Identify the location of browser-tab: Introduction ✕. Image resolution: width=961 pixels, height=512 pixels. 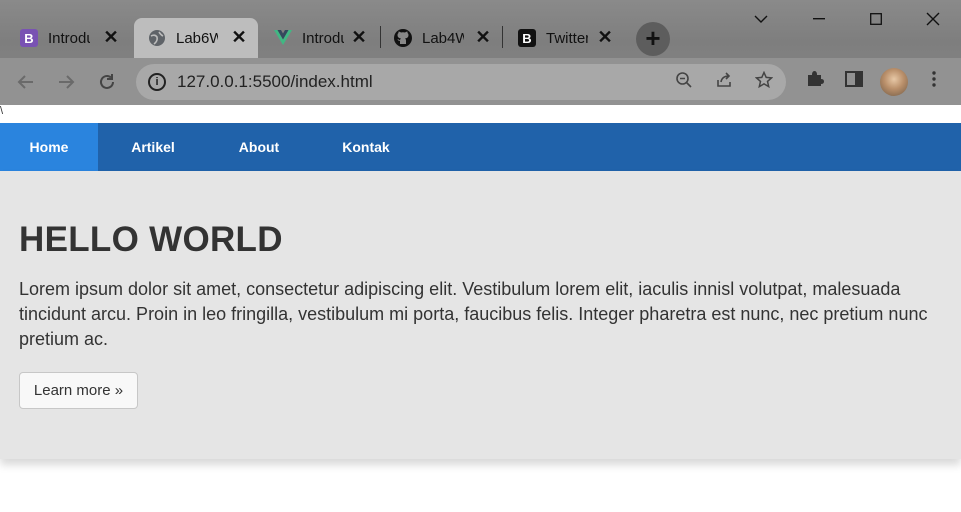
(316, 38).